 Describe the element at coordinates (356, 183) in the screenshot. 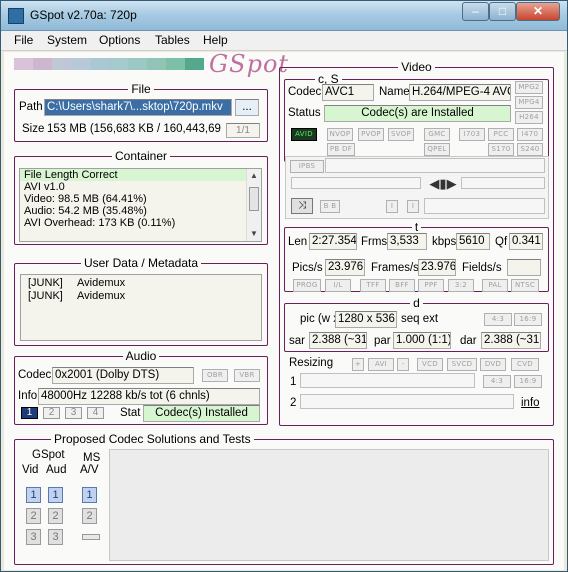

I see `frame-progress-track` at that location.